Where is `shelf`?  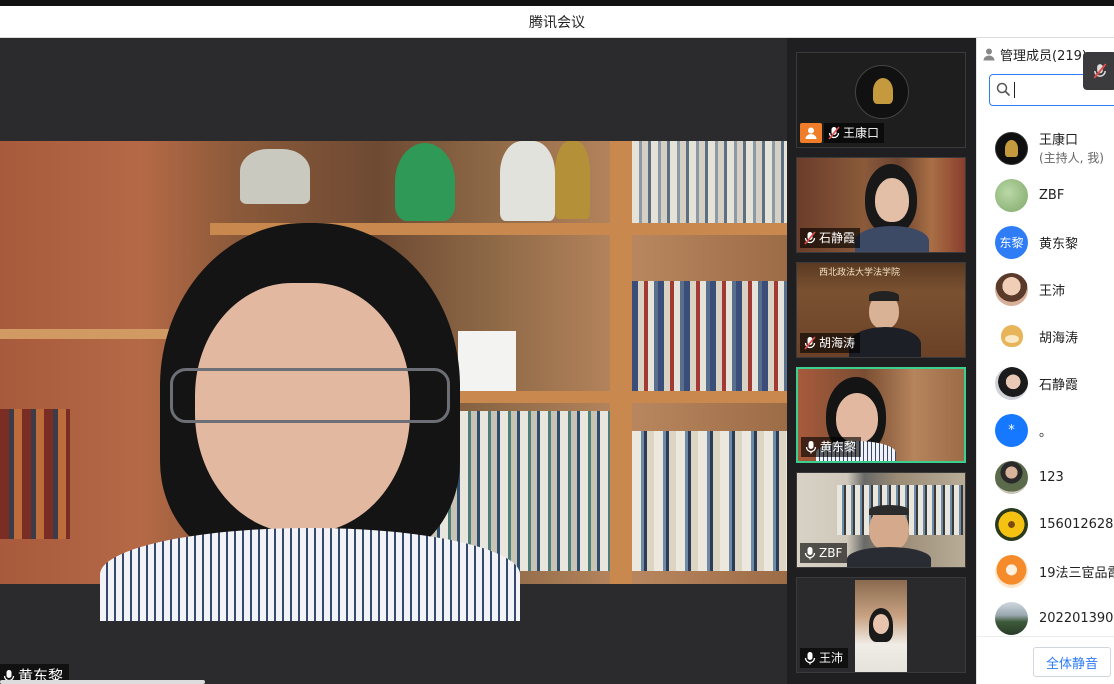 shelf is located at coordinates (621, 362).